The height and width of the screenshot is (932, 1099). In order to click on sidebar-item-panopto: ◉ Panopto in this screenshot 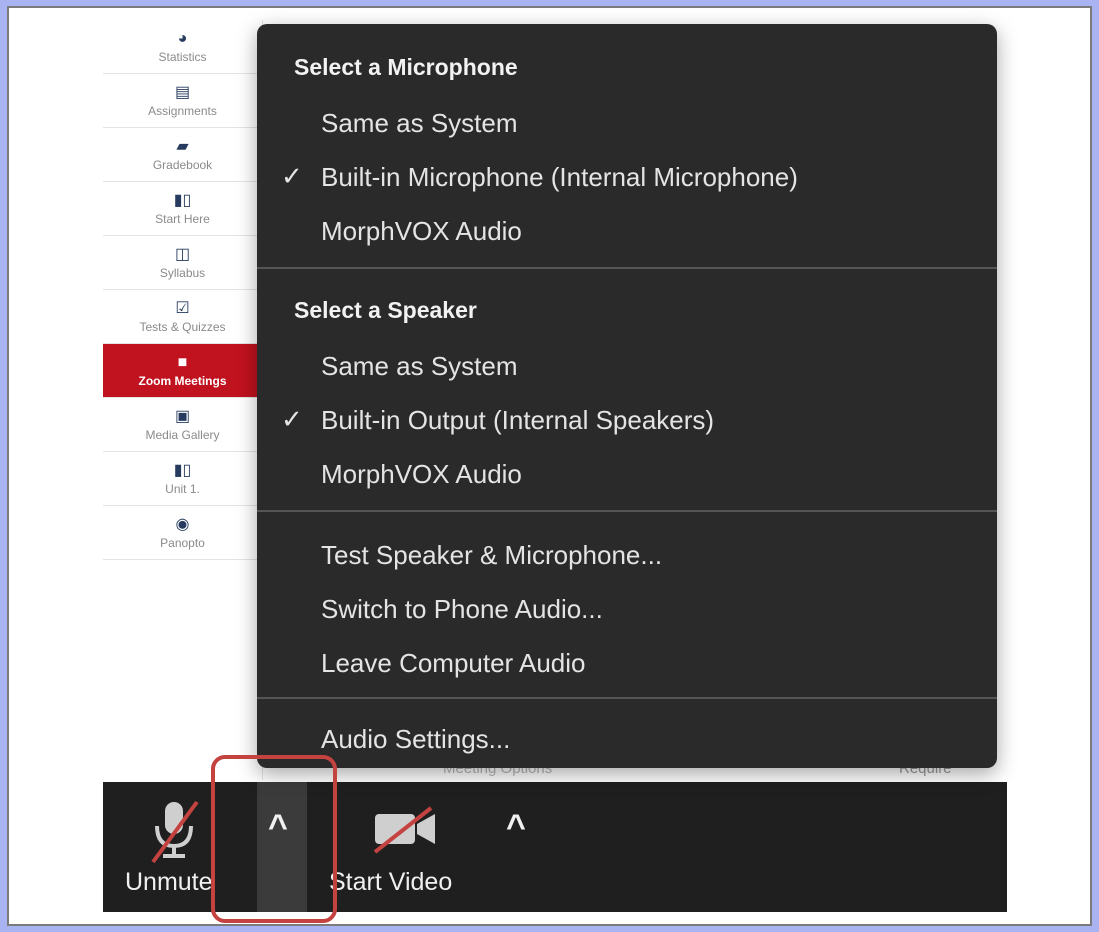, I will do `click(182, 533)`.